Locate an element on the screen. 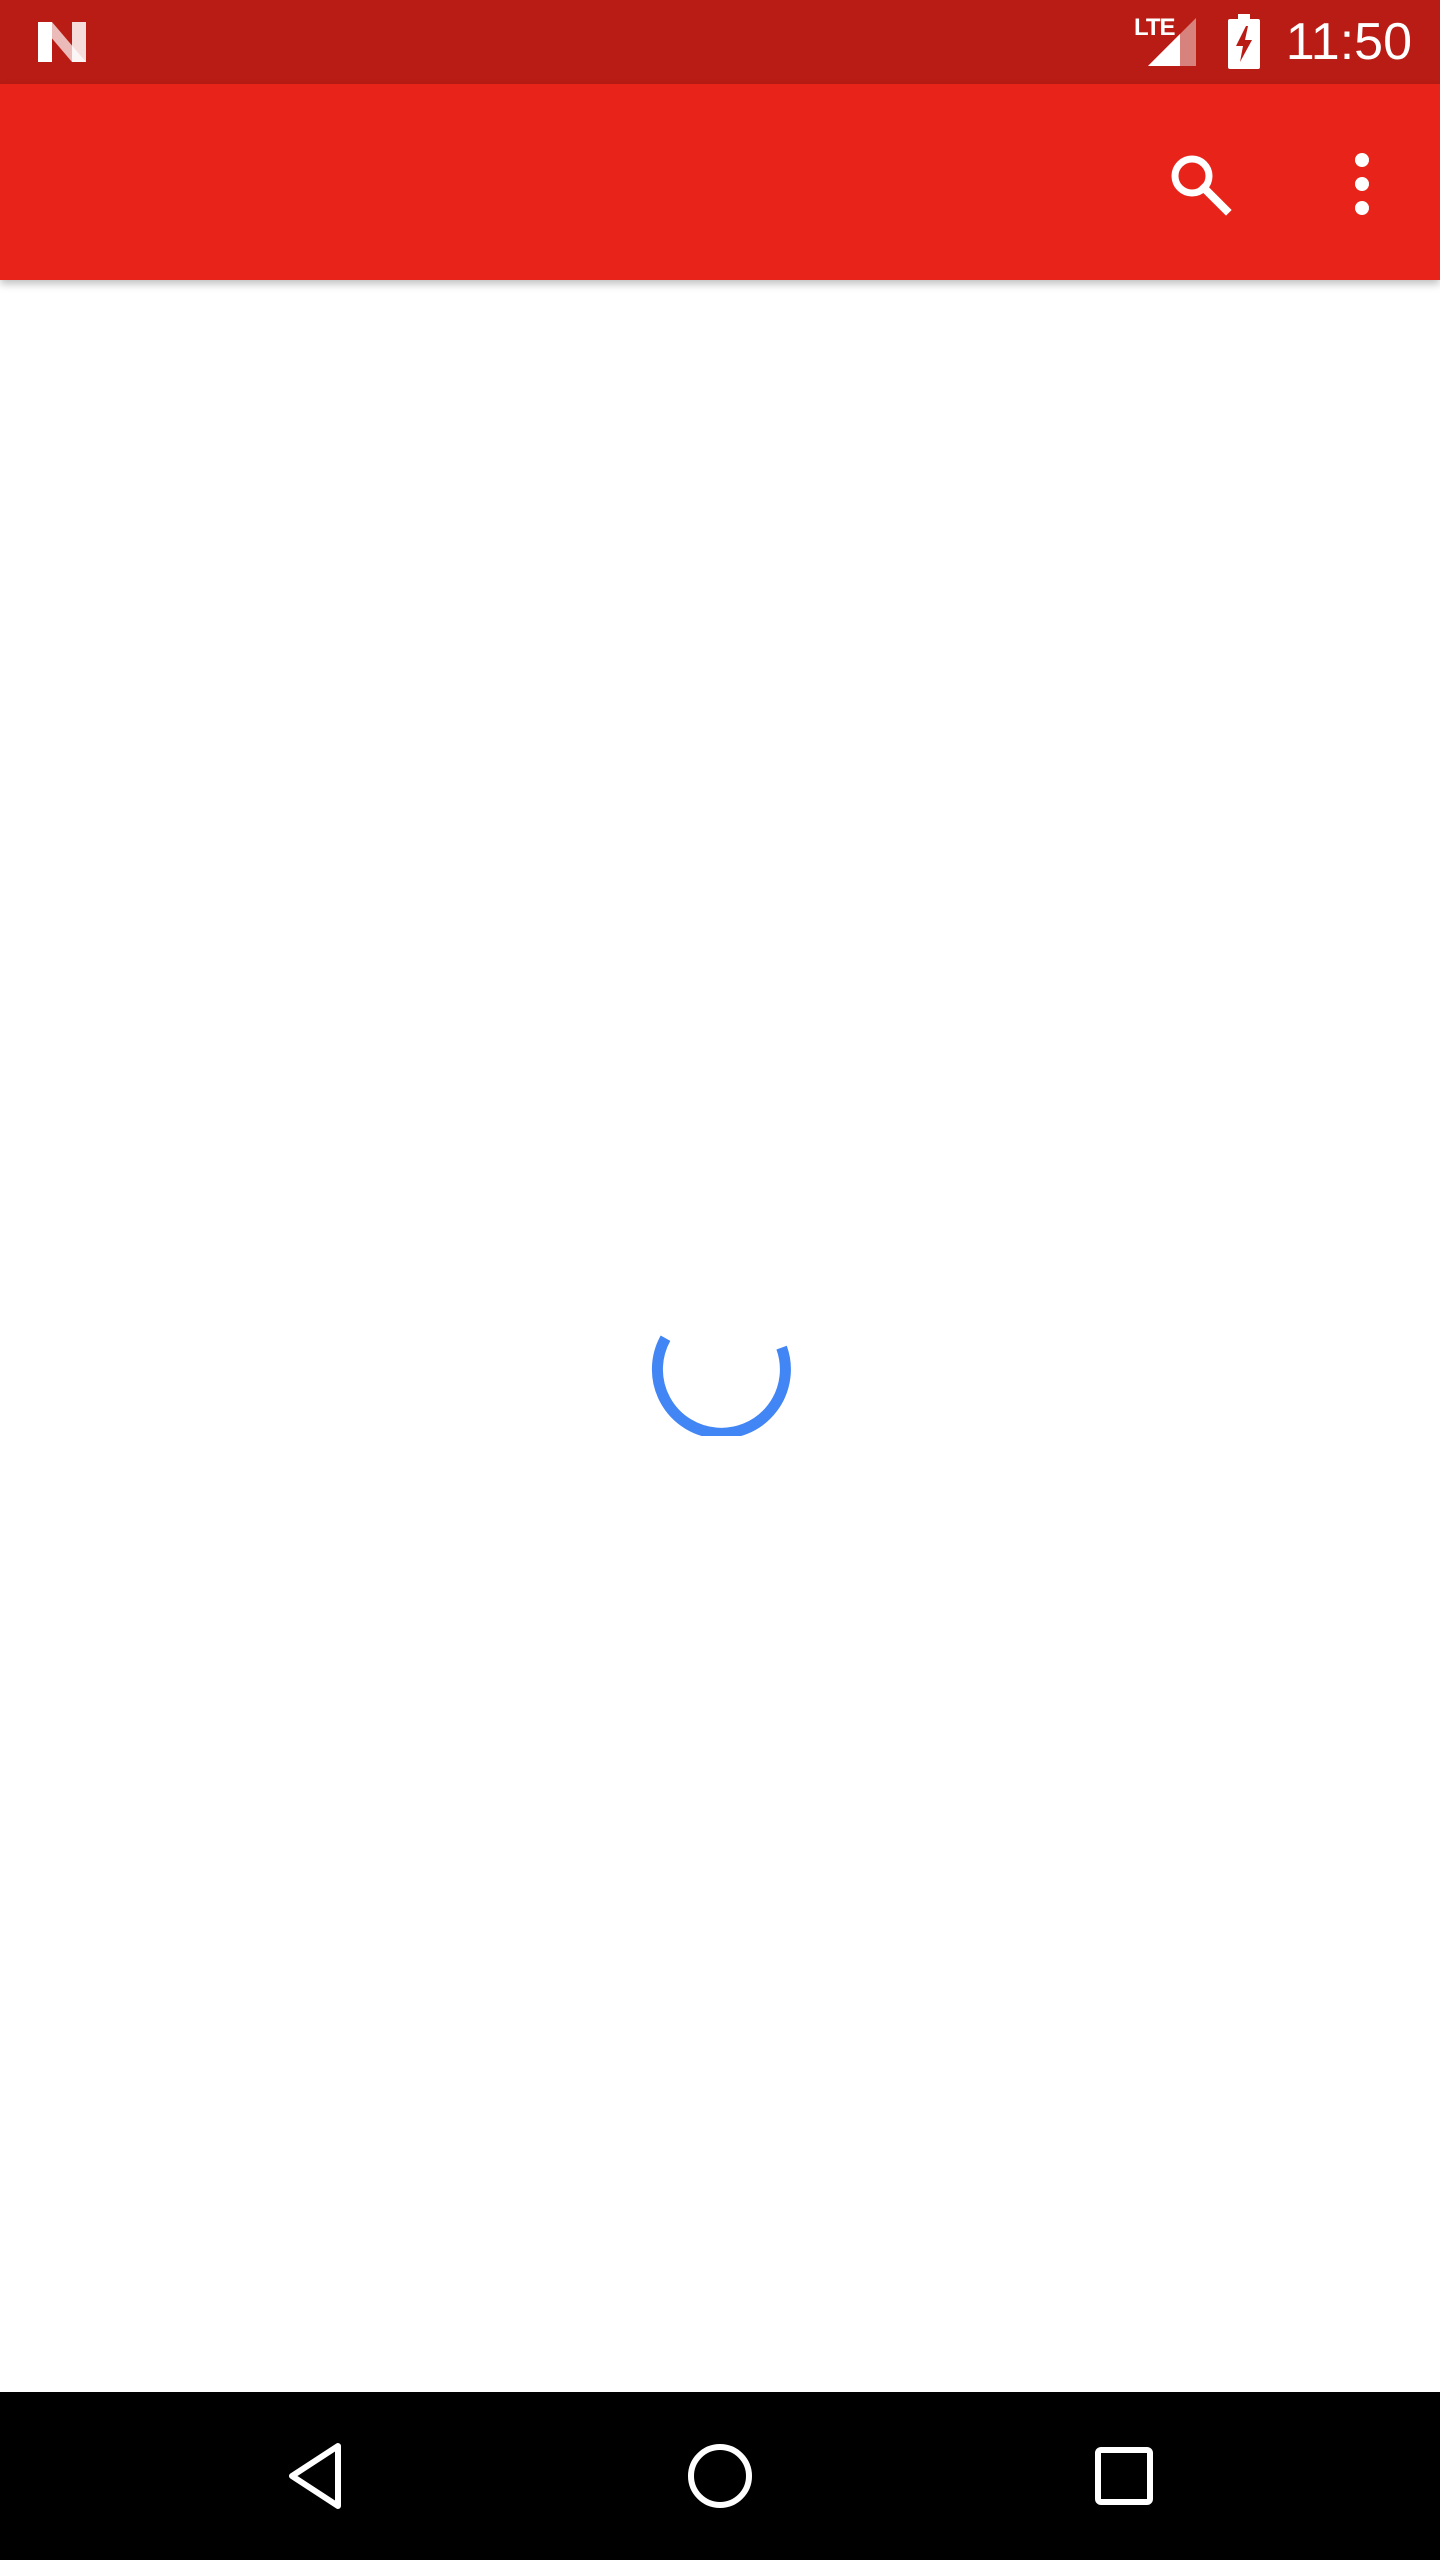 Image resolution: width=1440 pixels, height=2560 pixels. back-icon is located at coordinates (315, 2476).